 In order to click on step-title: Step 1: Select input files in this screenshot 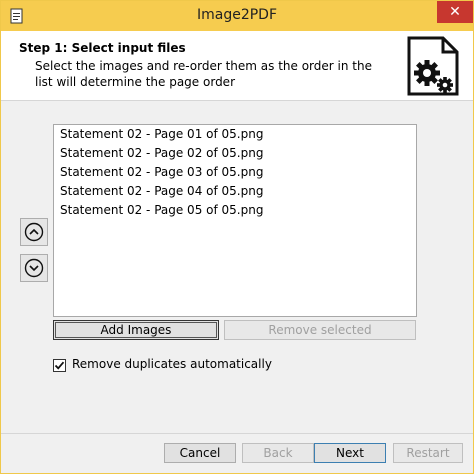, I will do `click(102, 48)`.